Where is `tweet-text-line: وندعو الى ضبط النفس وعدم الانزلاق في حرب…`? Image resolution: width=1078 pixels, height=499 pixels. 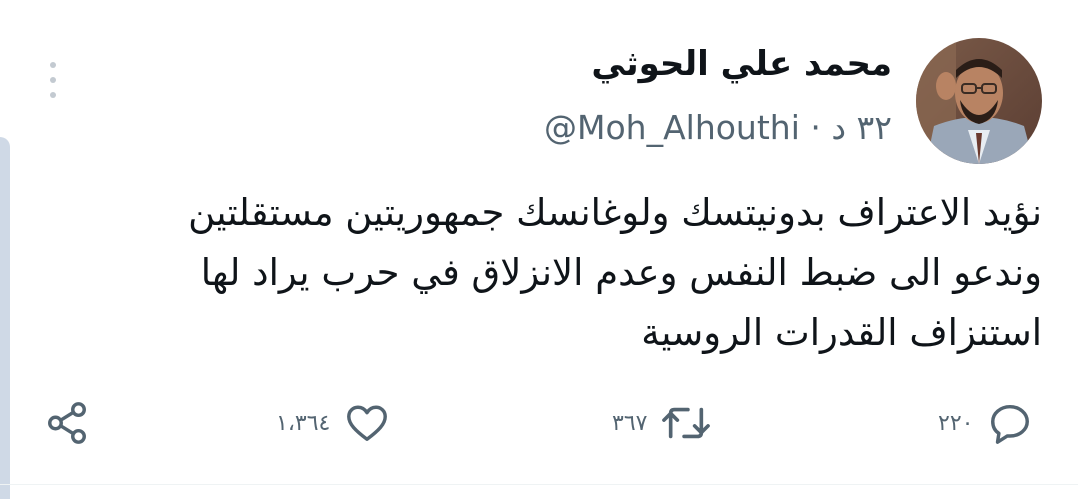
tweet-text-line: وندعو الى ضبط النفس وعدم الانزلاق في حرب… is located at coordinates (621, 272).